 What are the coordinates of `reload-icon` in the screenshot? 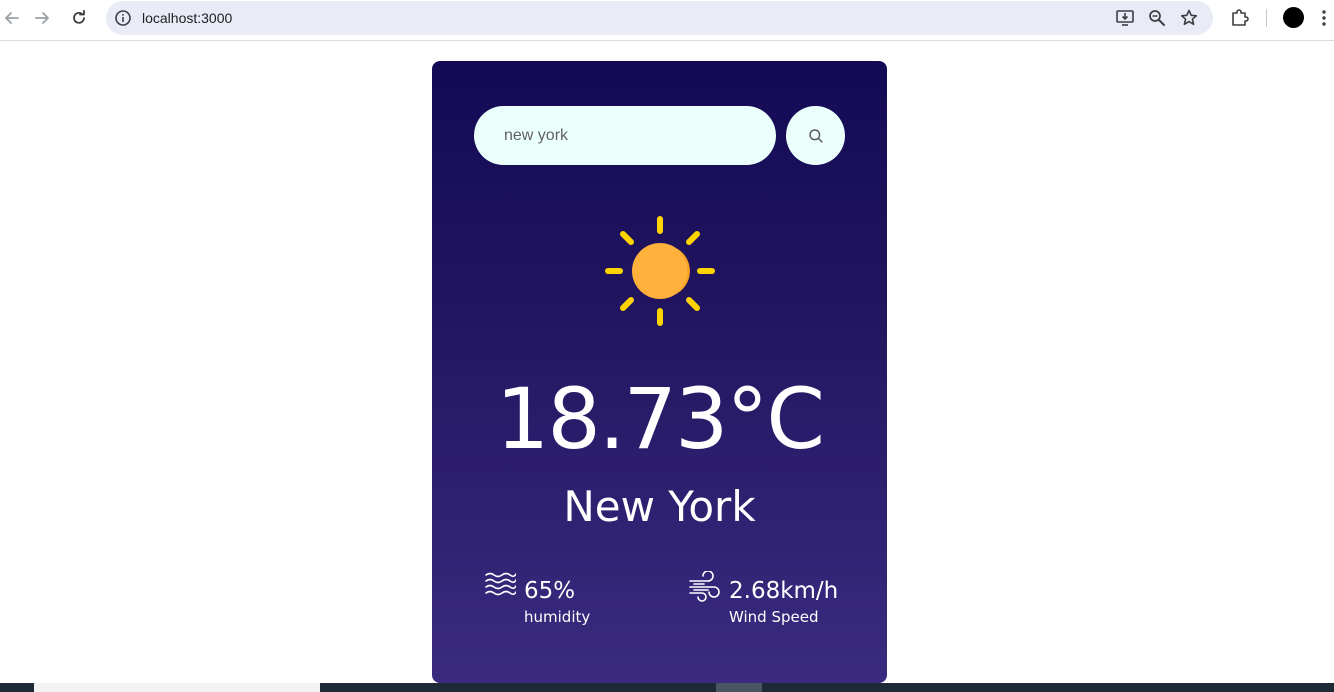 It's located at (79, 16).